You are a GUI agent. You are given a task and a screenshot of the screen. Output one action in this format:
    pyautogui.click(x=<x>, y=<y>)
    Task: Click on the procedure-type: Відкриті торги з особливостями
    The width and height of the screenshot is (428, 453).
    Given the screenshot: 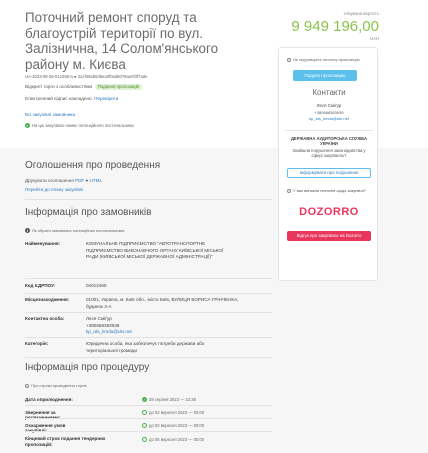 What is the action you would take?
    pyautogui.click(x=59, y=86)
    